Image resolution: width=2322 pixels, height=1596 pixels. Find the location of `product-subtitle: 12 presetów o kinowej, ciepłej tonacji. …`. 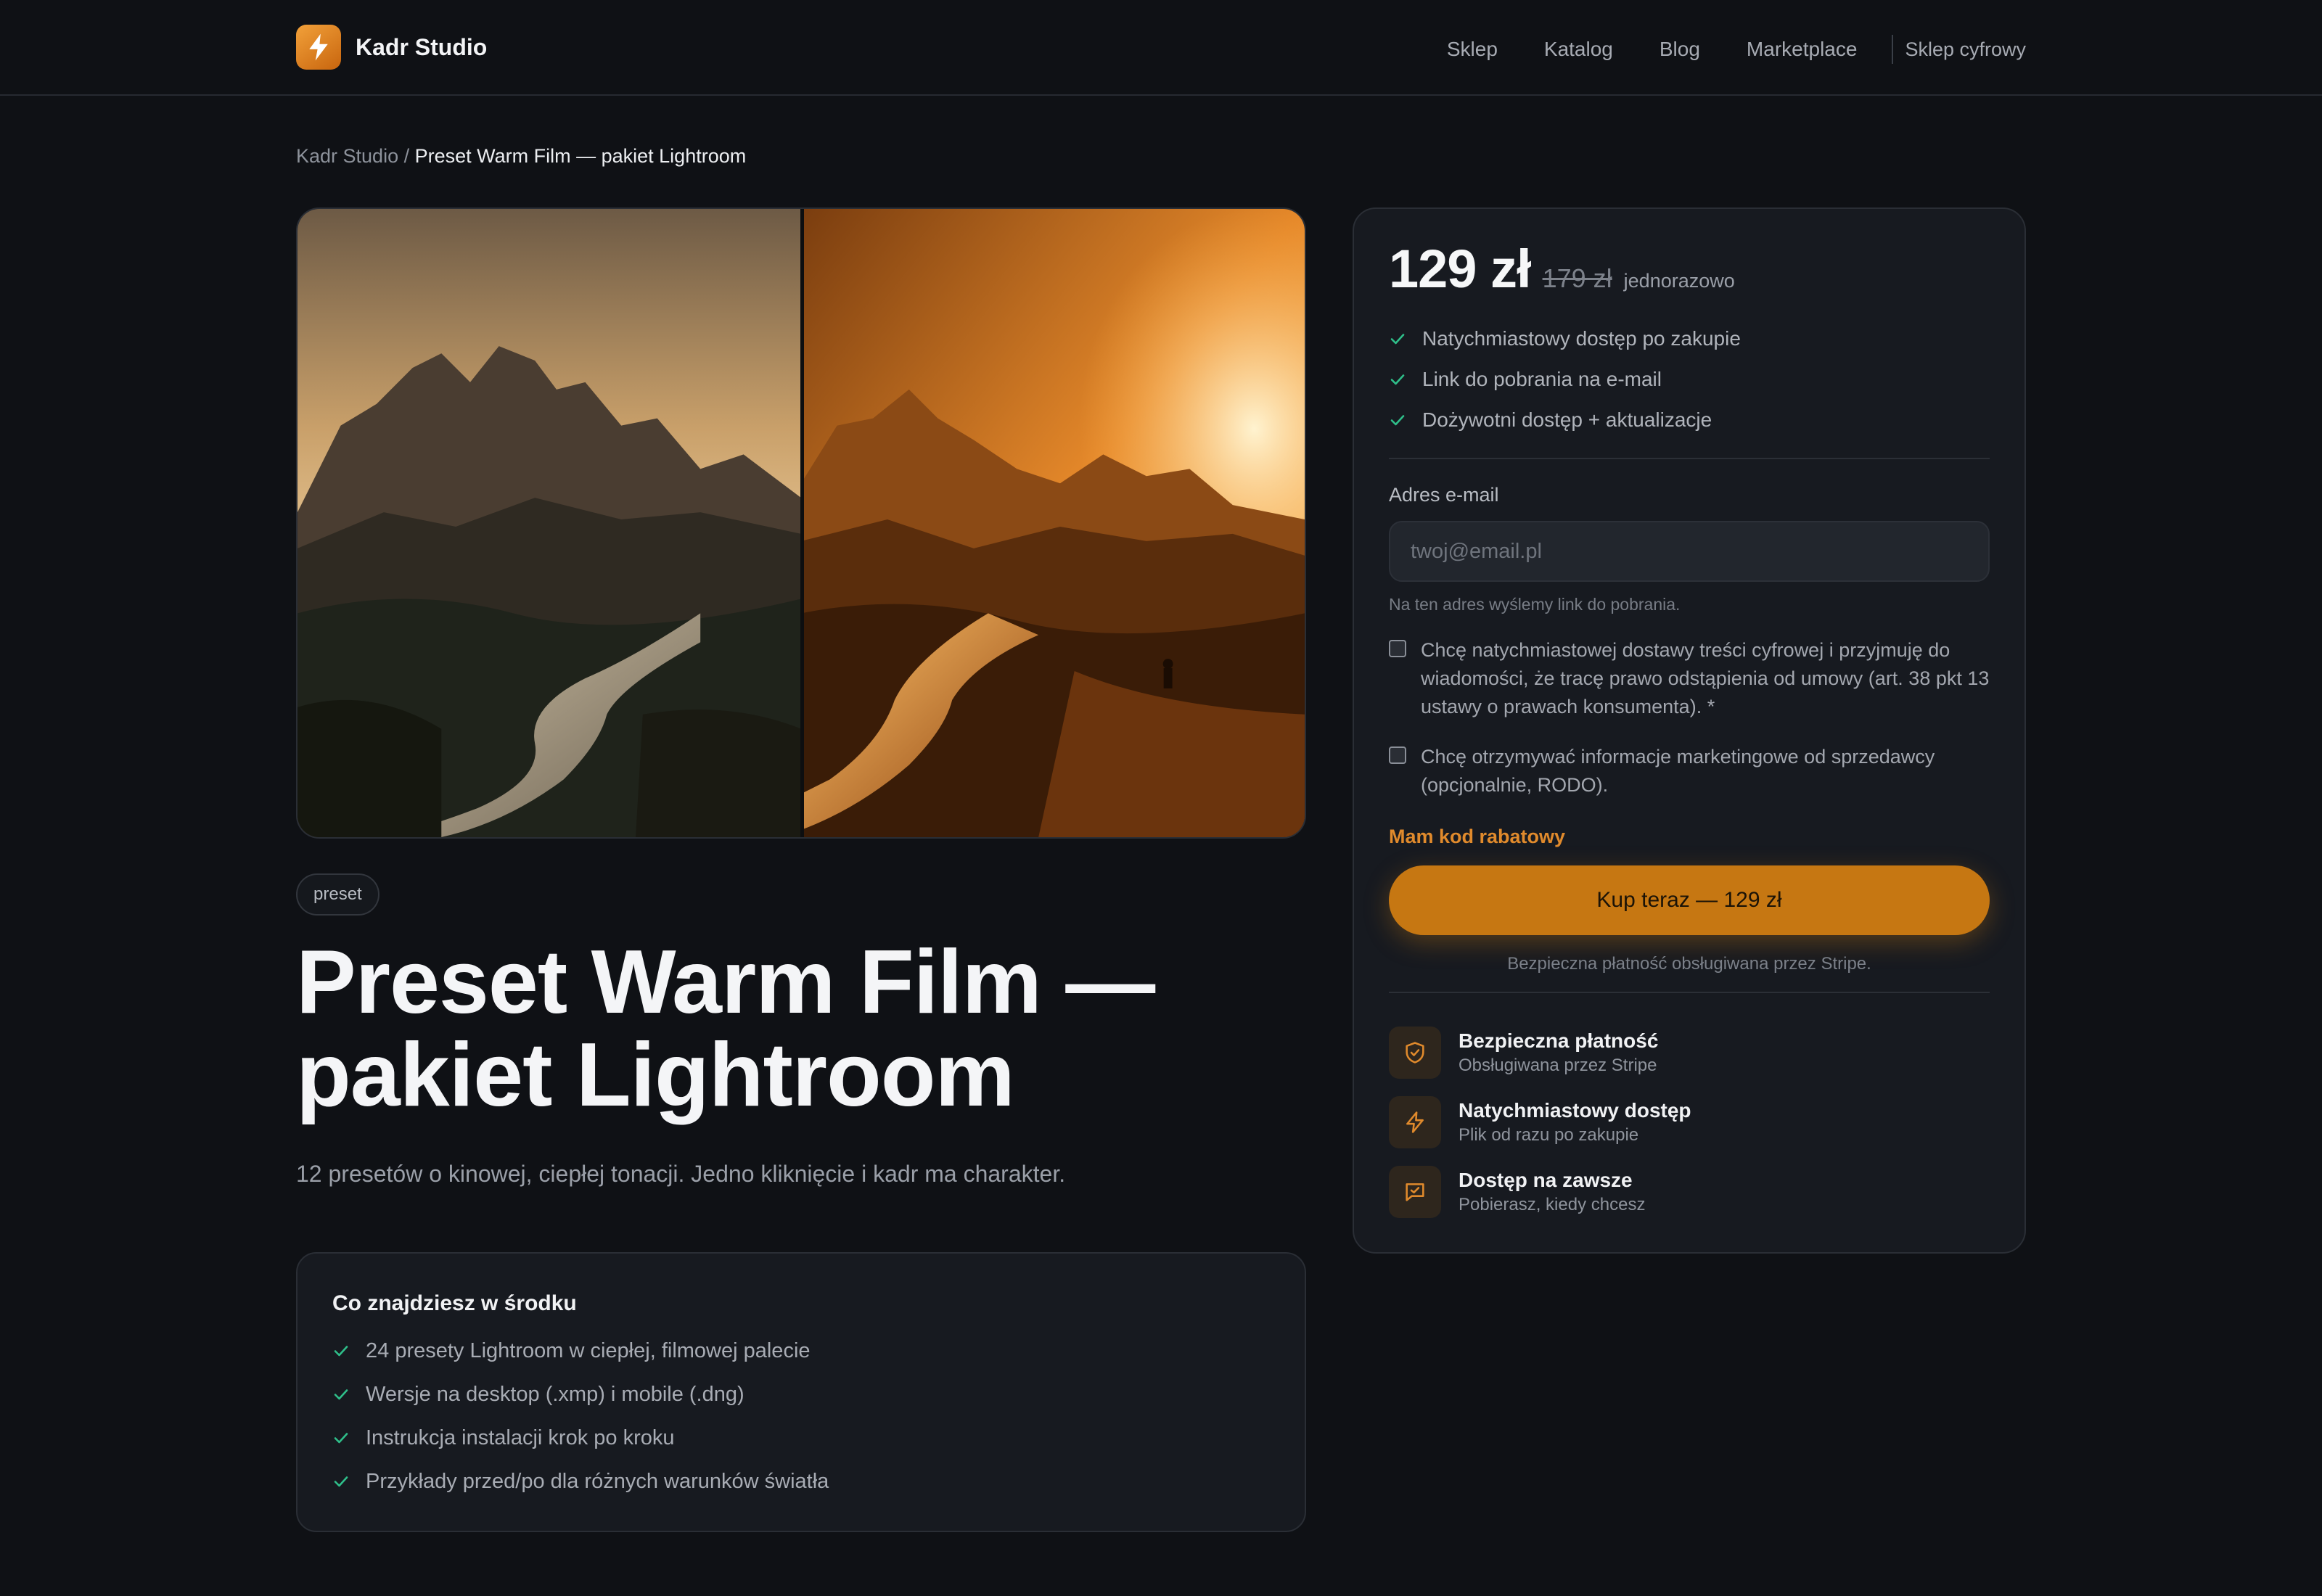

product-subtitle: 12 presetów o kinowej, ciepłej tonacji. … is located at coordinates (681, 1174).